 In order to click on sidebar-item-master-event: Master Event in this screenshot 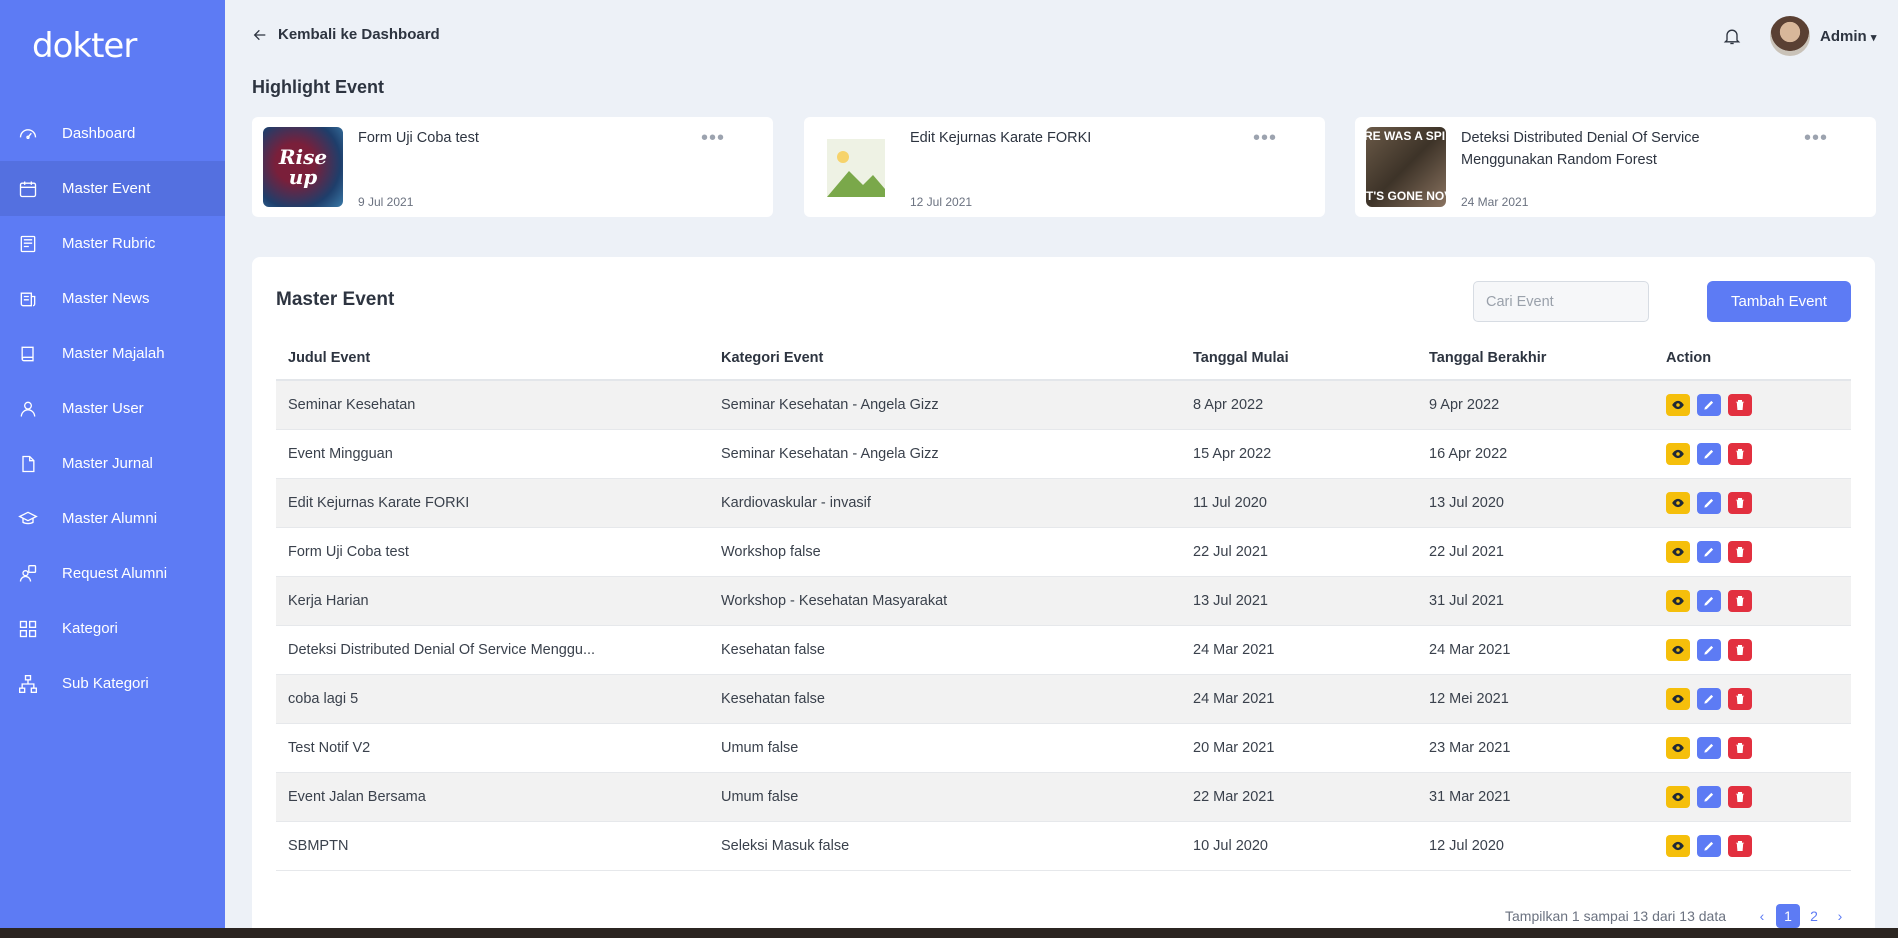, I will do `click(112, 188)`.